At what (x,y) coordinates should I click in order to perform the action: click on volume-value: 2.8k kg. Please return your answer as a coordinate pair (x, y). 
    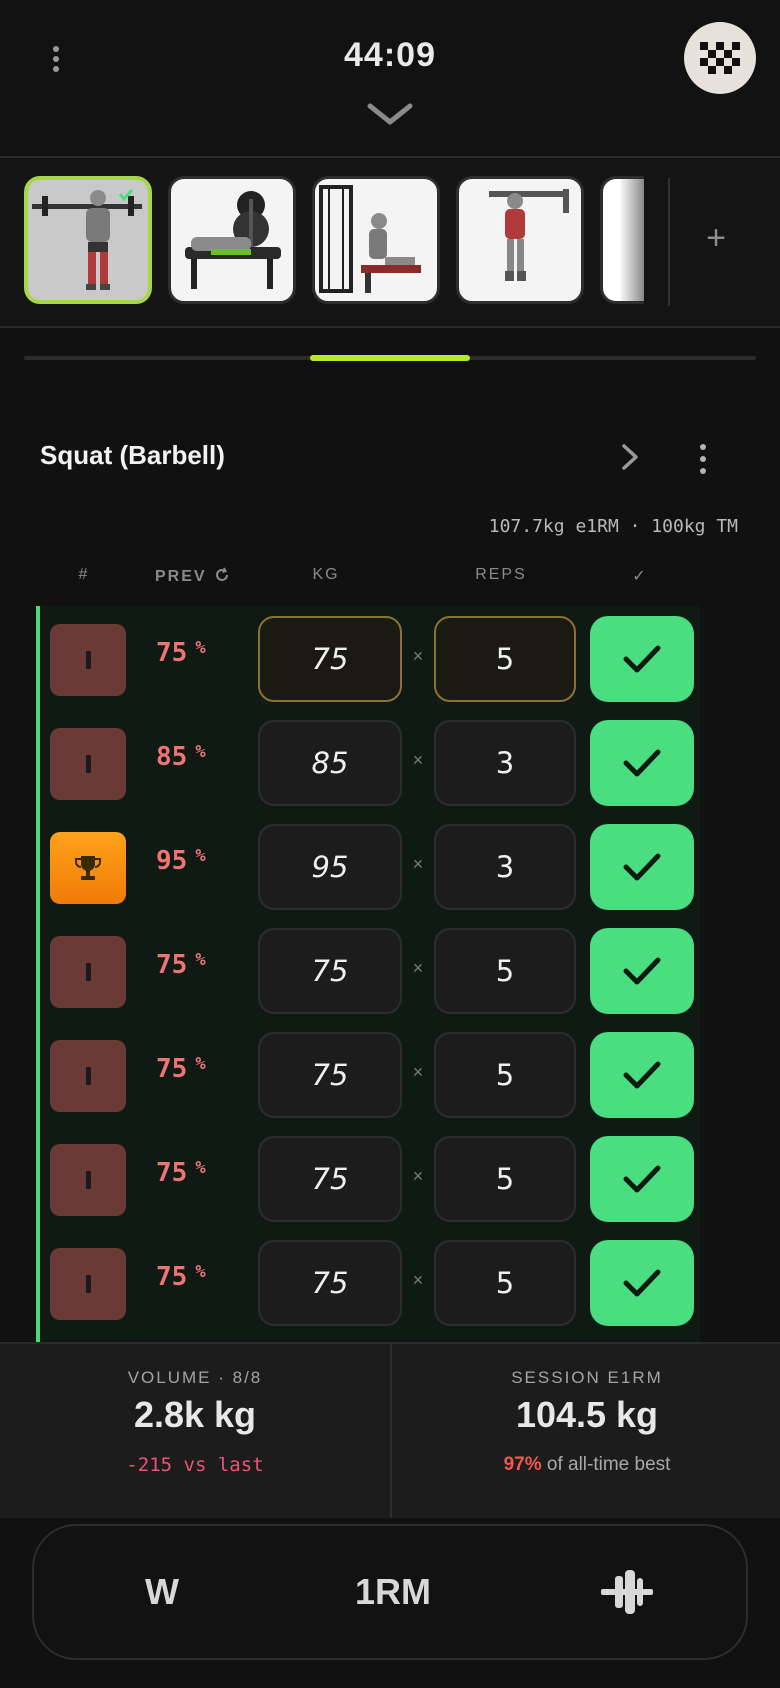
    Looking at the image, I should click on (195, 1414).